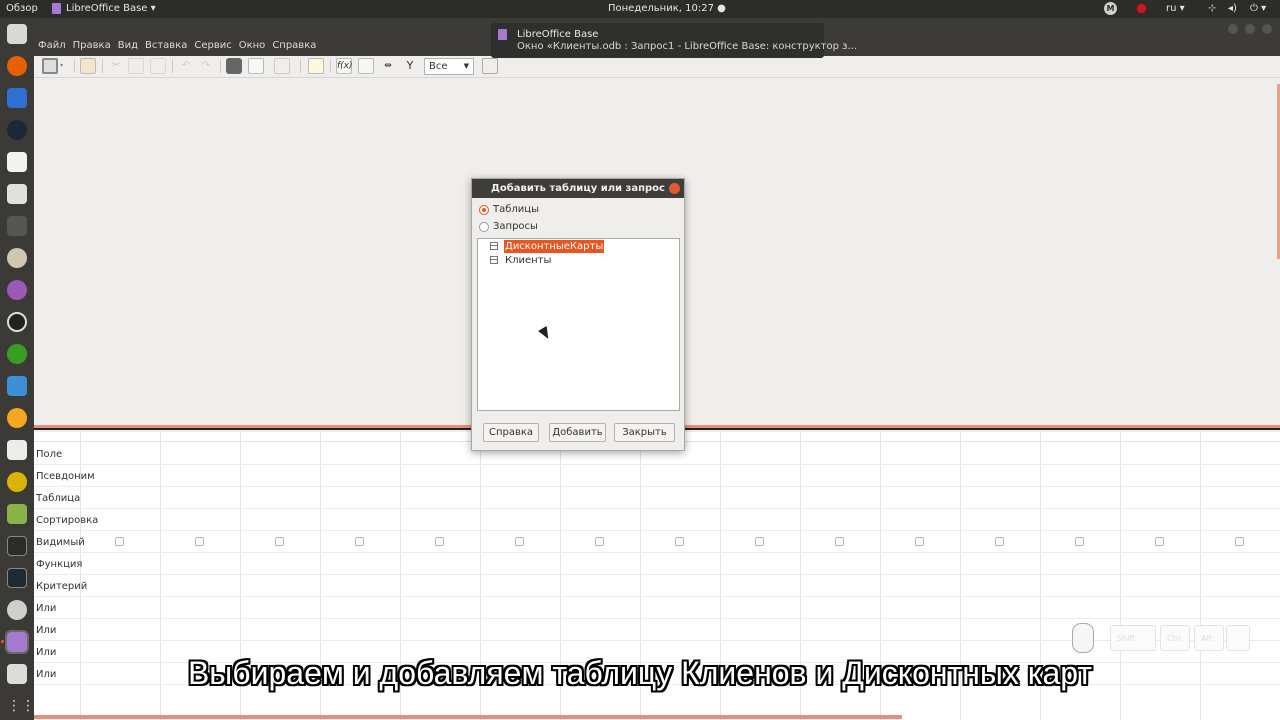 This screenshot has width=1280, height=720. What do you see at coordinates (1110, 8) in the screenshot?
I see `m-badge-icon: M` at bounding box center [1110, 8].